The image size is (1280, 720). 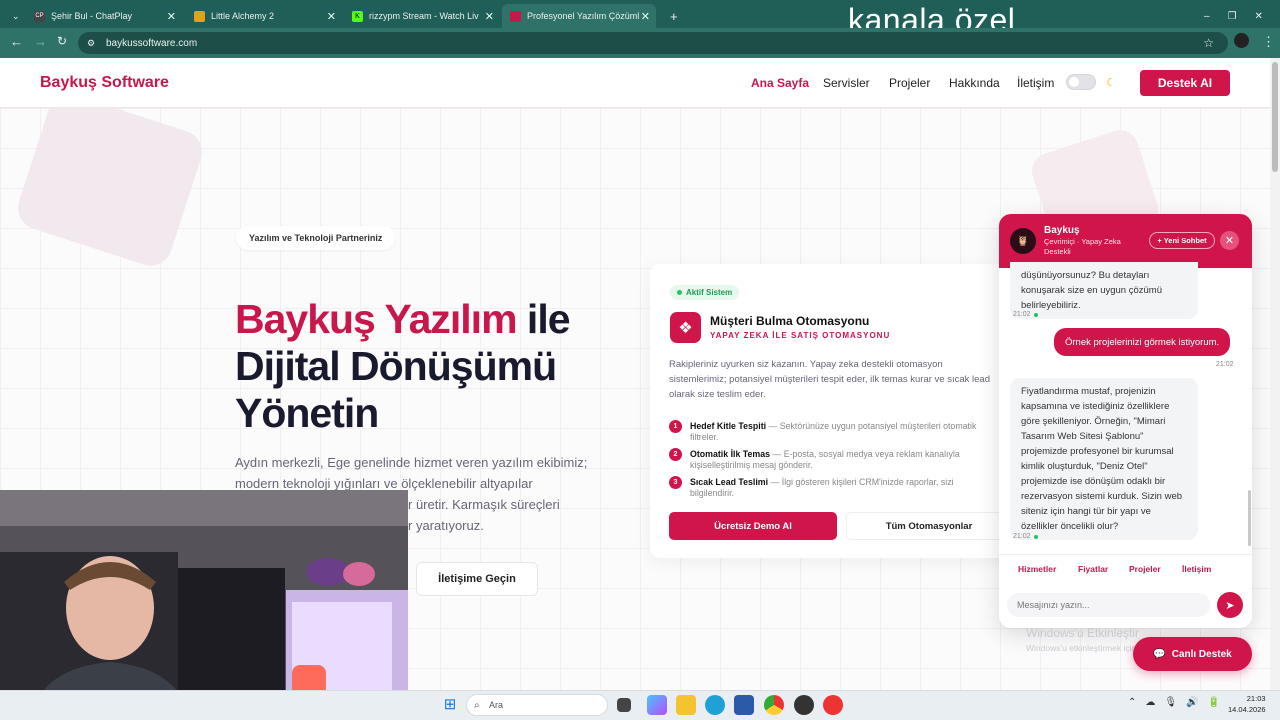 What do you see at coordinates (1208, 43) in the screenshot?
I see `bookmark-star-icon: ☆` at bounding box center [1208, 43].